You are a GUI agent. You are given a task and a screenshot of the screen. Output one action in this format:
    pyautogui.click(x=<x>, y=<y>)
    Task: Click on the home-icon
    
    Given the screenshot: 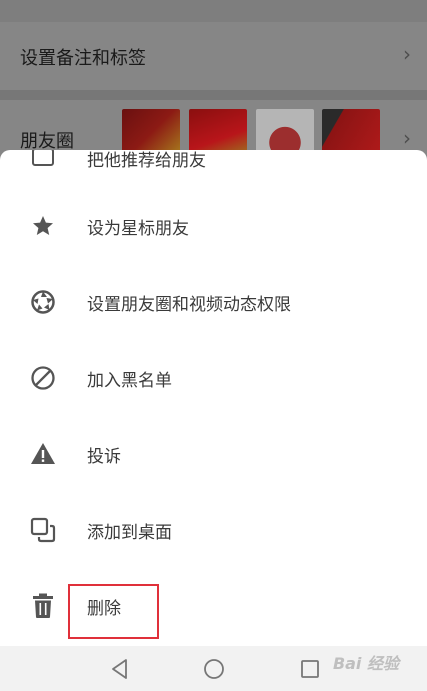 What is the action you would take?
    pyautogui.click(x=214, y=669)
    